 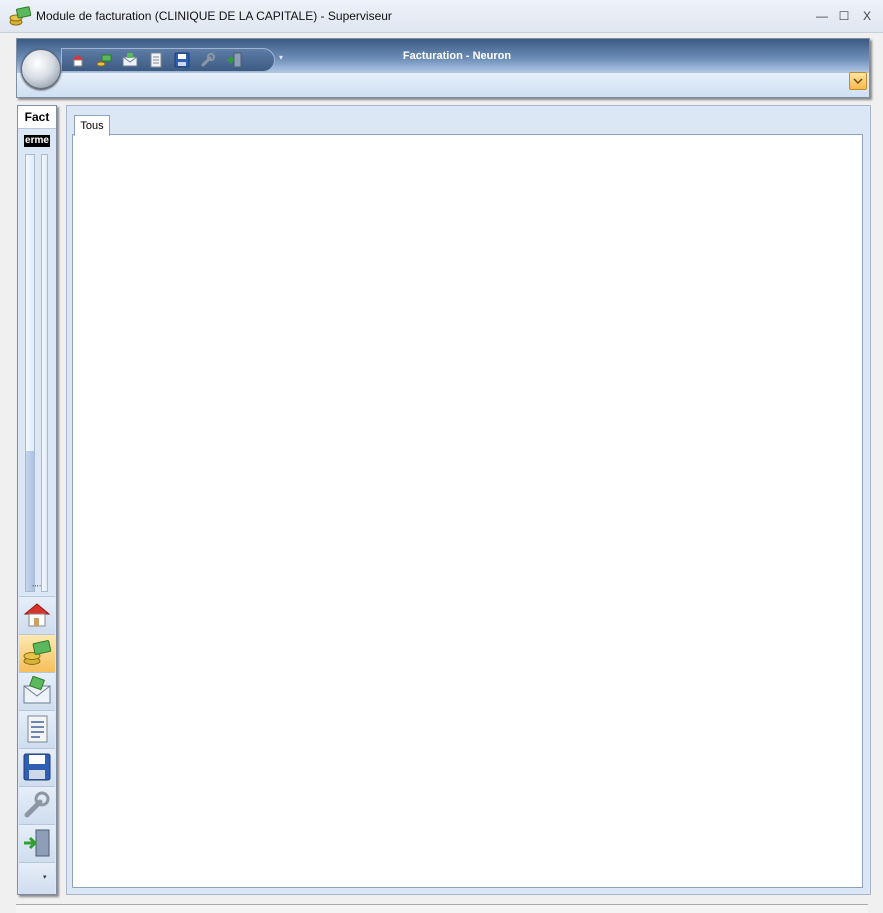 What do you see at coordinates (168, 60) in the screenshot?
I see `quick-access-toolbar` at bounding box center [168, 60].